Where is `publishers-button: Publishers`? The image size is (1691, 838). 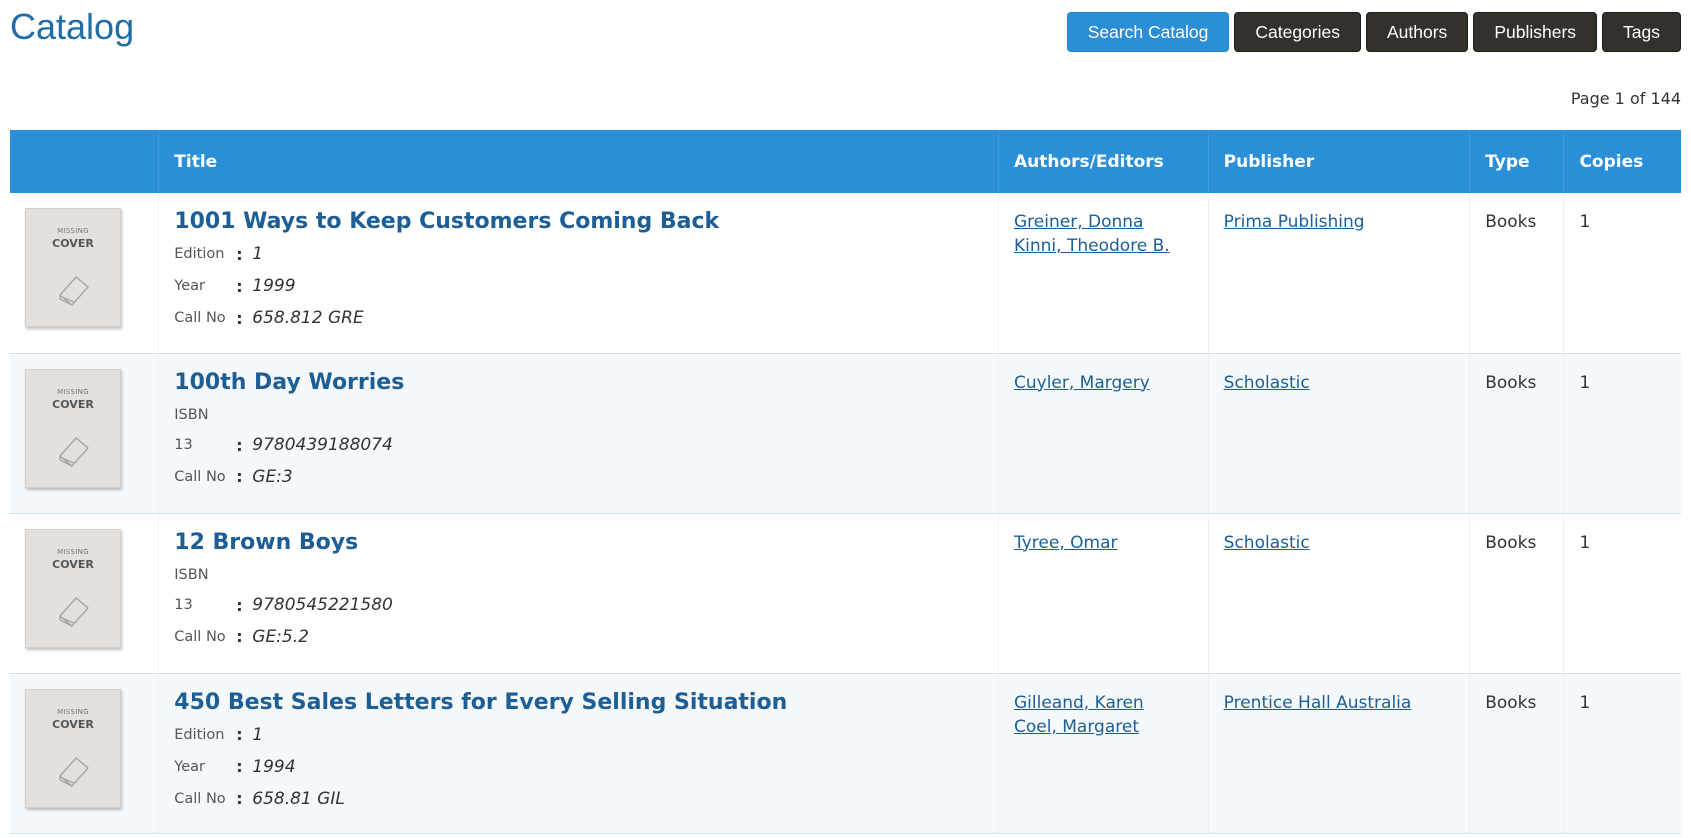
publishers-button: Publishers is located at coordinates (1535, 32).